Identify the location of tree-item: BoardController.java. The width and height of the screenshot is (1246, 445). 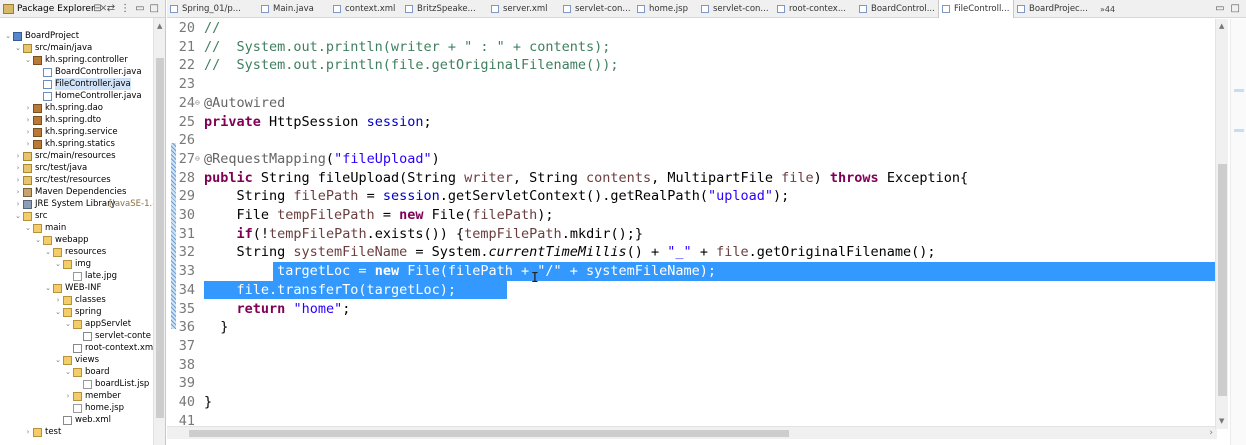
(76, 72).